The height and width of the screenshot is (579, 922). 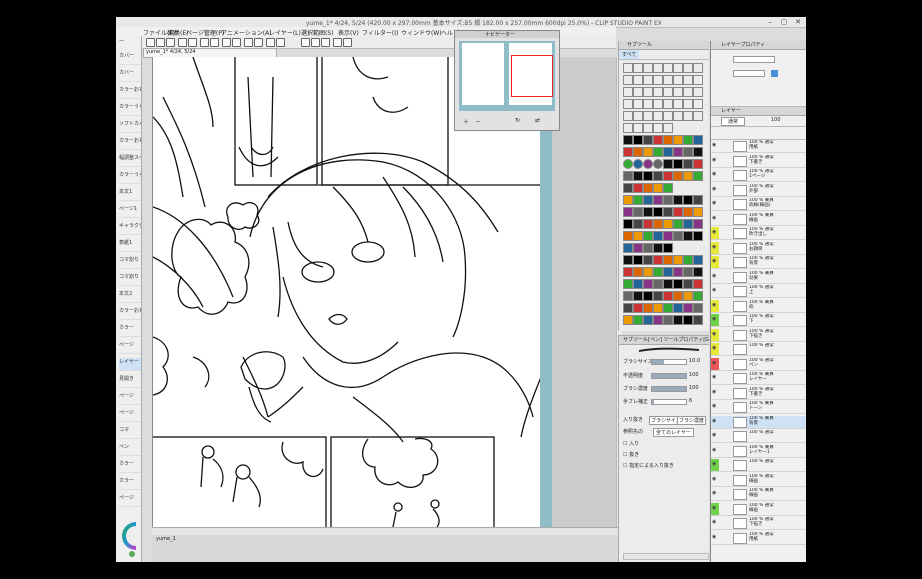 What do you see at coordinates (130, 245) in the screenshot?
I see `page-manager-item: 表紙1` at bounding box center [130, 245].